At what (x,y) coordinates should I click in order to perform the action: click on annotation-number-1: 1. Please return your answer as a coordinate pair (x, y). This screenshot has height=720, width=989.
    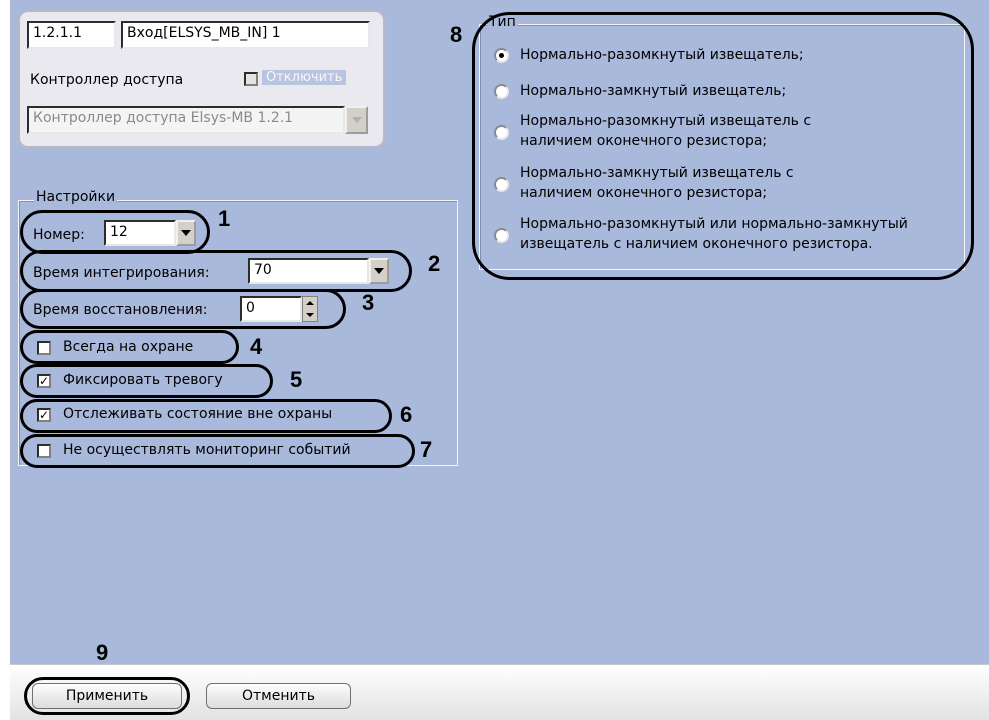
    Looking at the image, I should click on (224, 218).